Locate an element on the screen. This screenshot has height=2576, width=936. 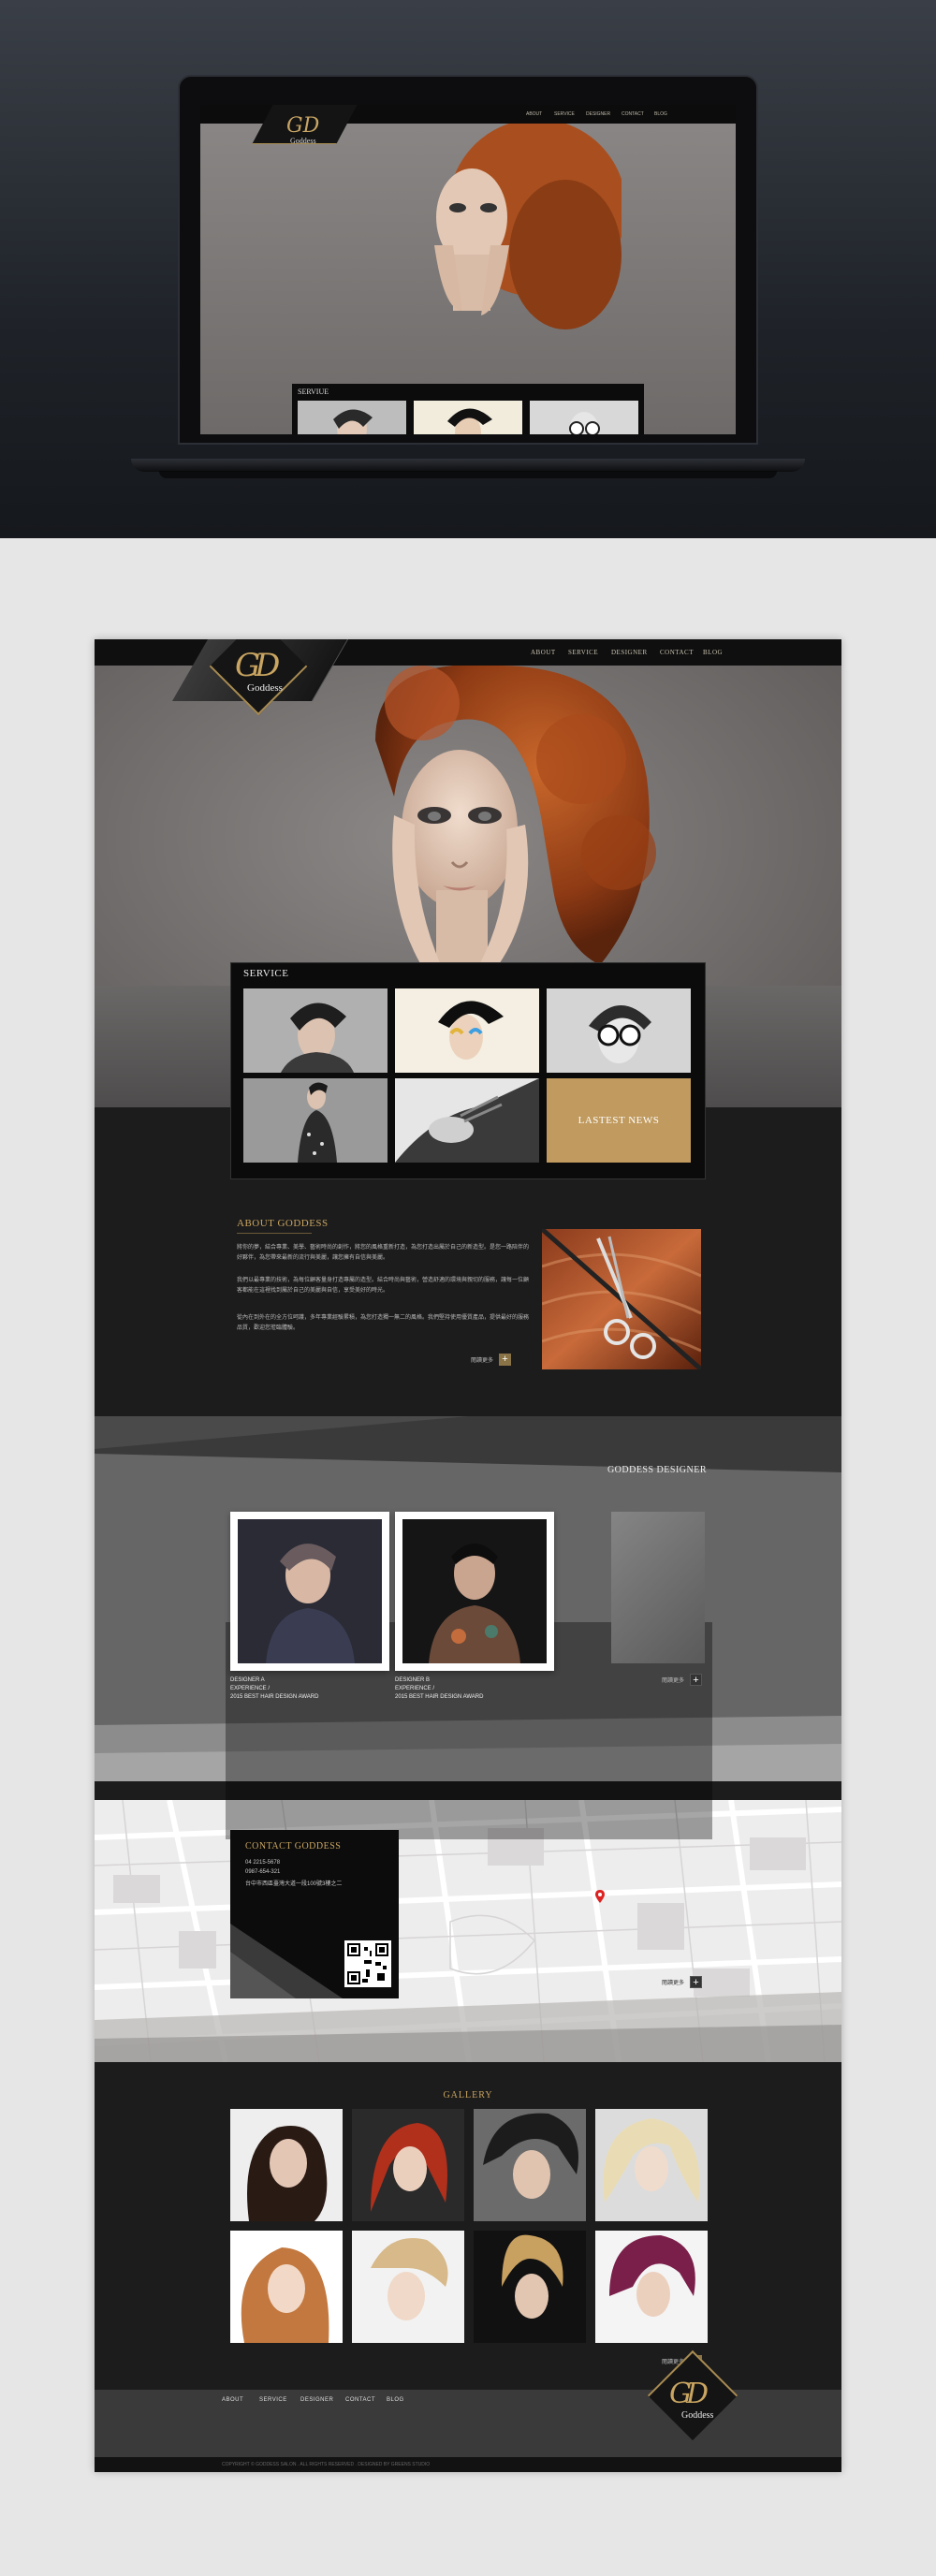
designer-more-label: 閱讀更多 is located at coordinates (673, 1680).